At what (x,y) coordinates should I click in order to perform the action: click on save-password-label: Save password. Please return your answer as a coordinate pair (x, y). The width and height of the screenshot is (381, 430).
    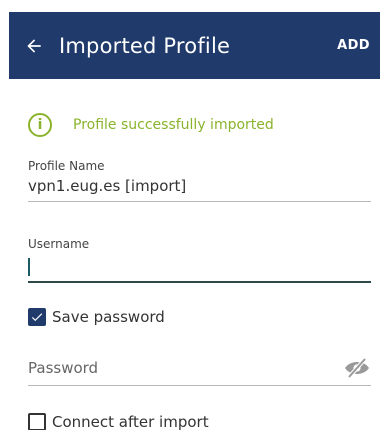
    Looking at the image, I should click on (108, 317).